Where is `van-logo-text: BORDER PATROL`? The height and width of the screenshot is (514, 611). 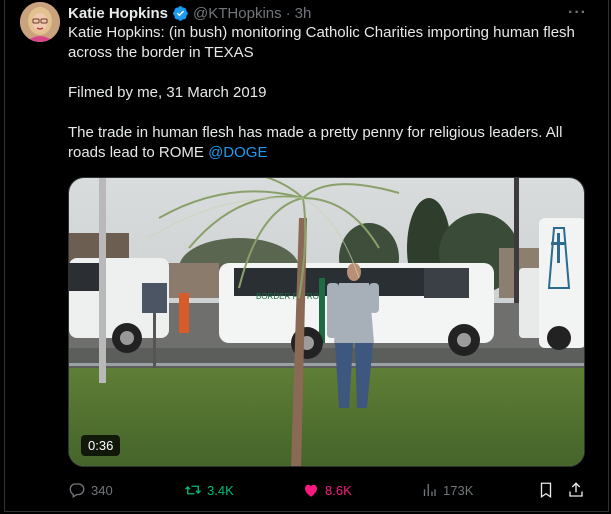 van-logo-text: BORDER PATROL is located at coordinates (290, 296).